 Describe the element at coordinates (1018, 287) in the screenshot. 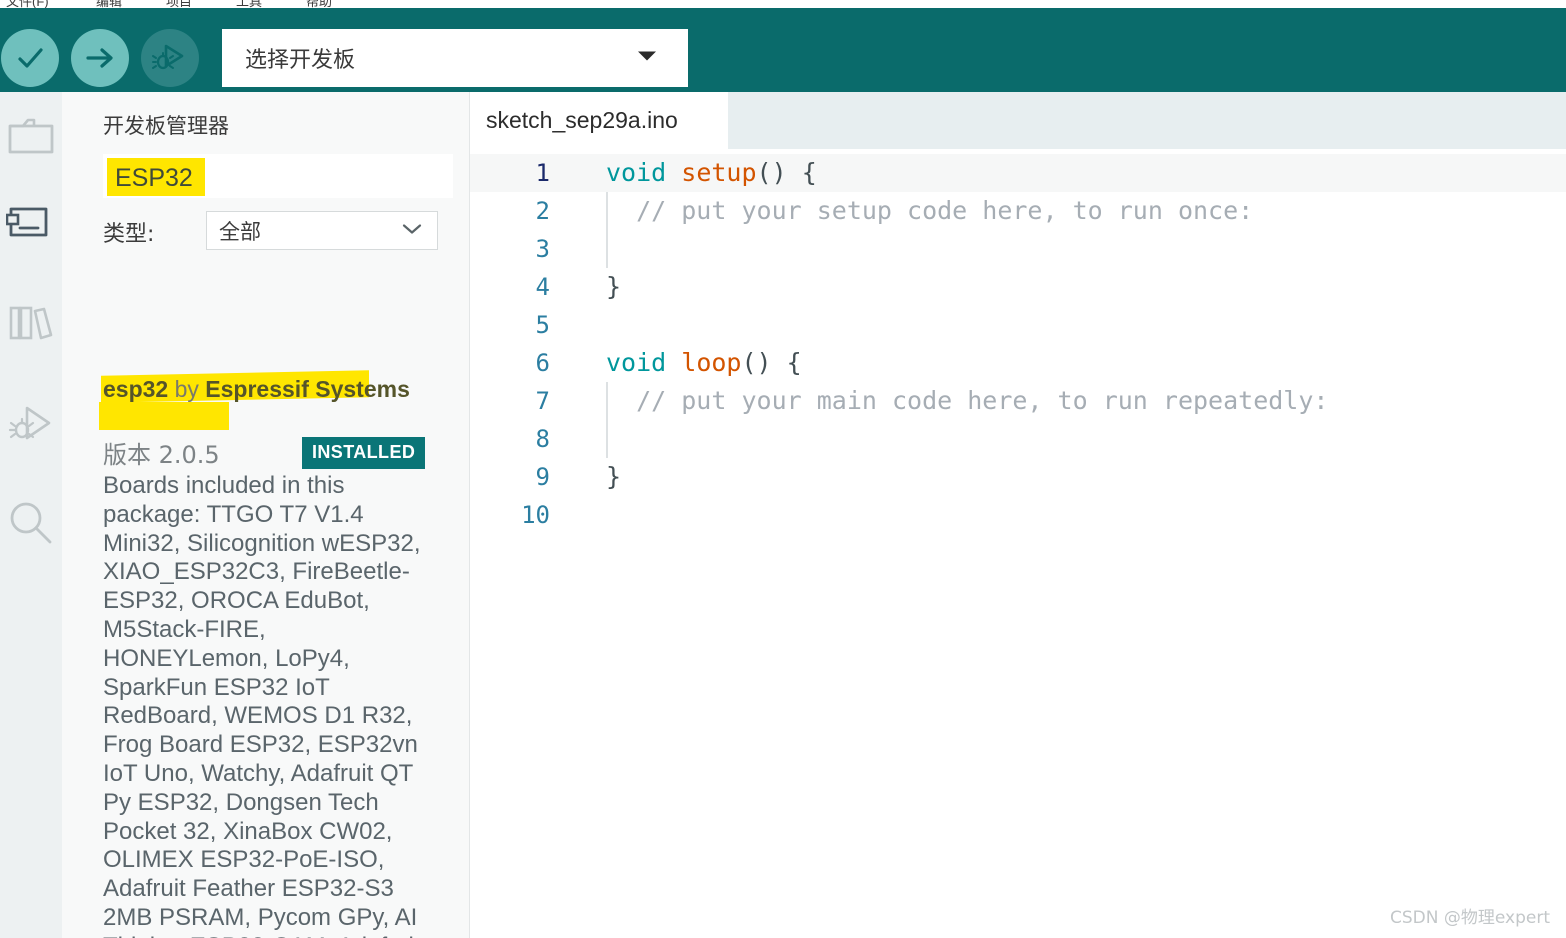

I see `code-line: 4}` at that location.